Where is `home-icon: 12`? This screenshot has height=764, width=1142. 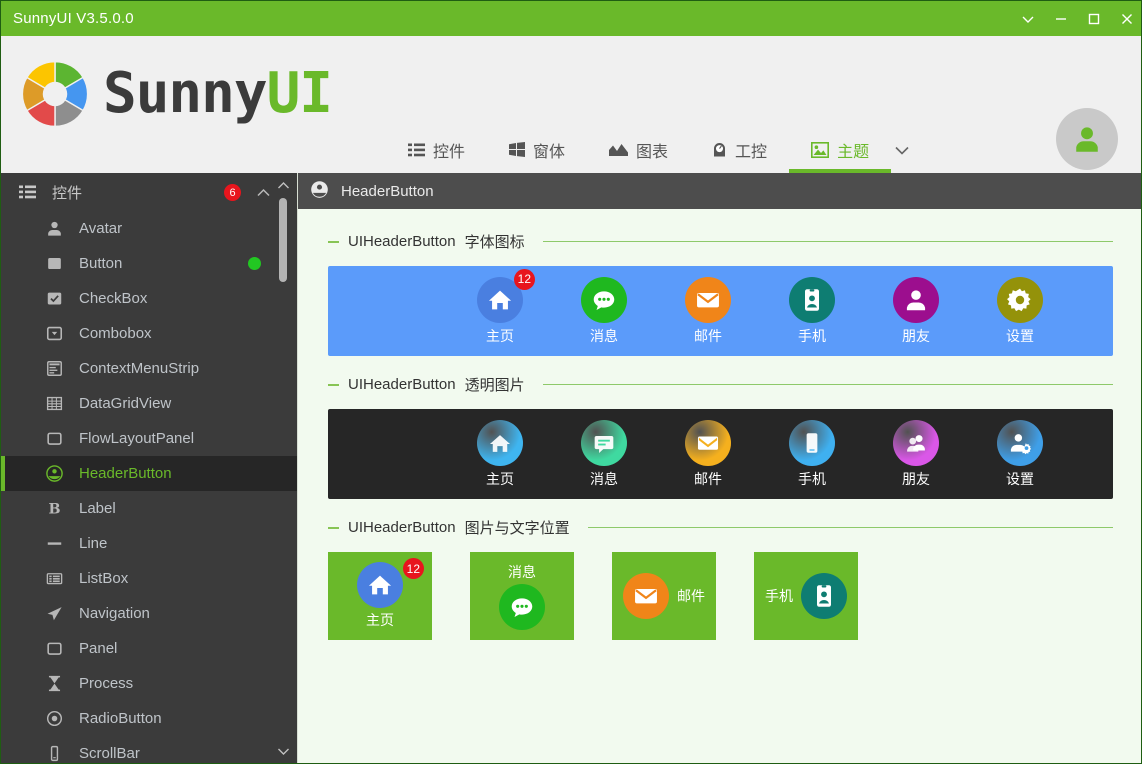 home-icon: 12 is located at coordinates (506, 295).